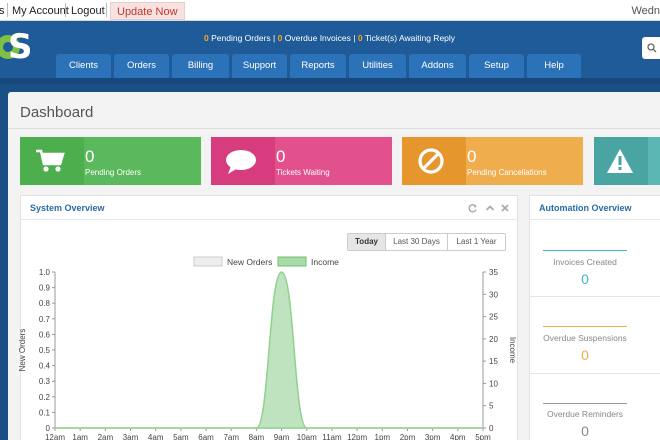 This screenshot has height=440, width=660. Describe the element at coordinates (554, 66) in the screenshot. I see `nav-tab-help: Help` at that location.